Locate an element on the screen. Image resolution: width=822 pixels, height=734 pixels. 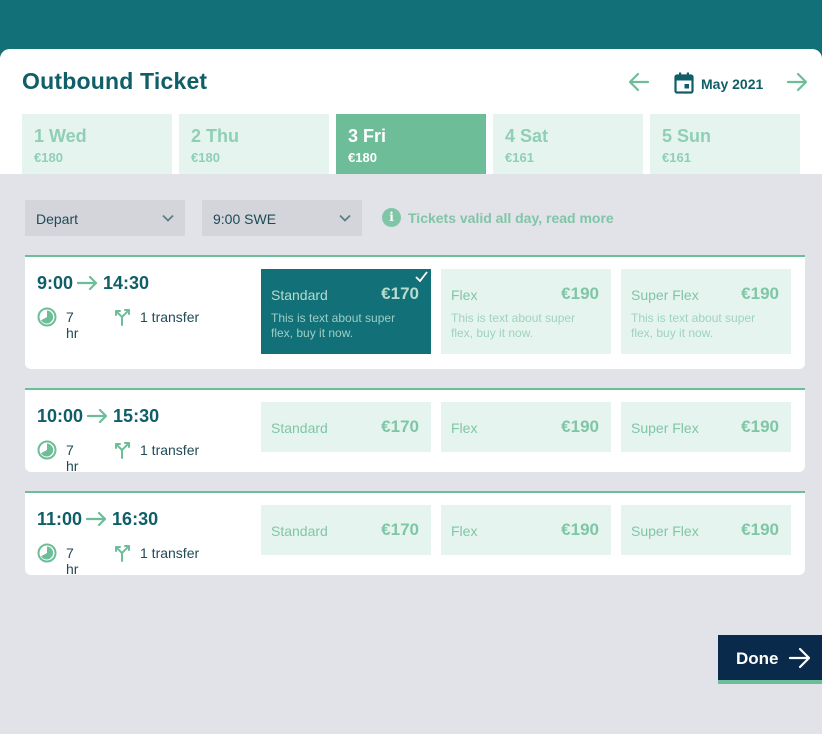
arrow-left-icon is located at coordinates (639, 83).